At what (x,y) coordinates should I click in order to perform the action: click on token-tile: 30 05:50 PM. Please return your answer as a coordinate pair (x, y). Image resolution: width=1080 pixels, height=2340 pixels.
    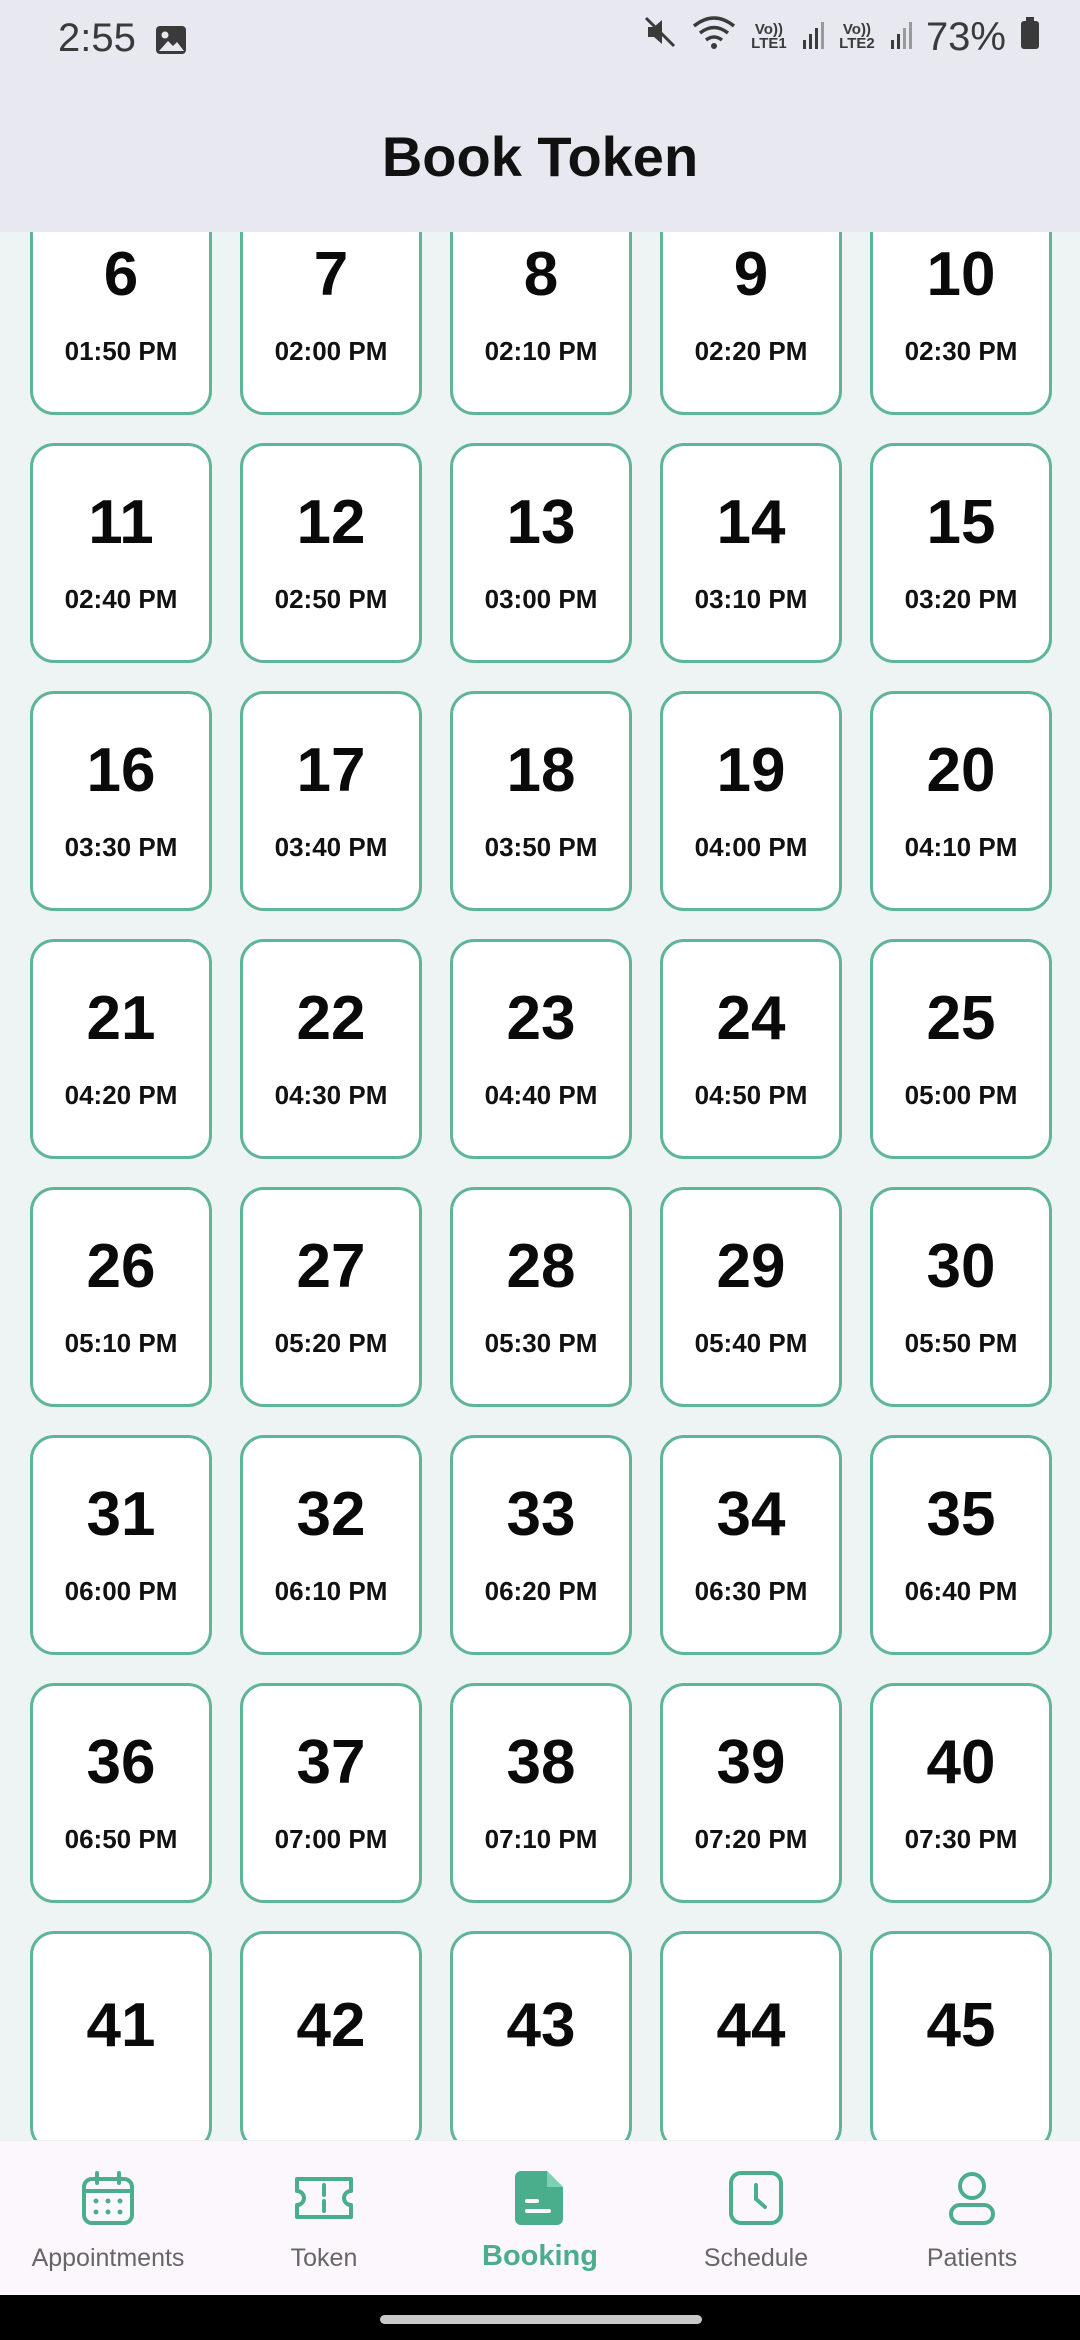
    Looking at the image, I should click on (961, 1297).